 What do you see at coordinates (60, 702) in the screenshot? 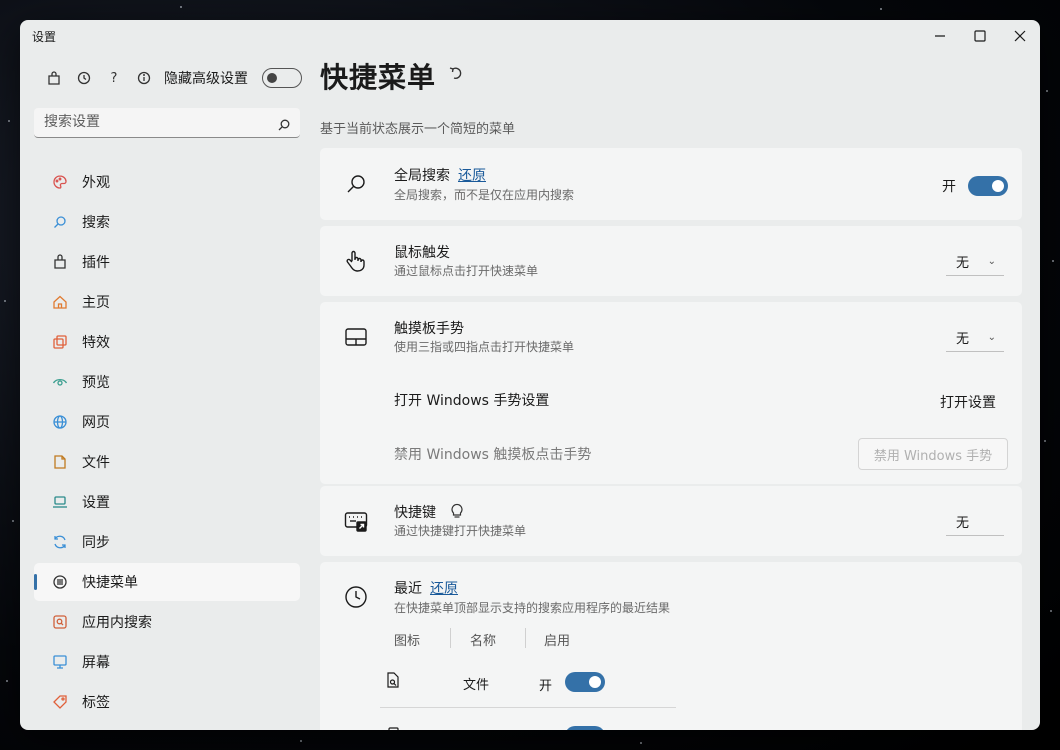
I see `tag-icon` at bounding box center [60, 702].